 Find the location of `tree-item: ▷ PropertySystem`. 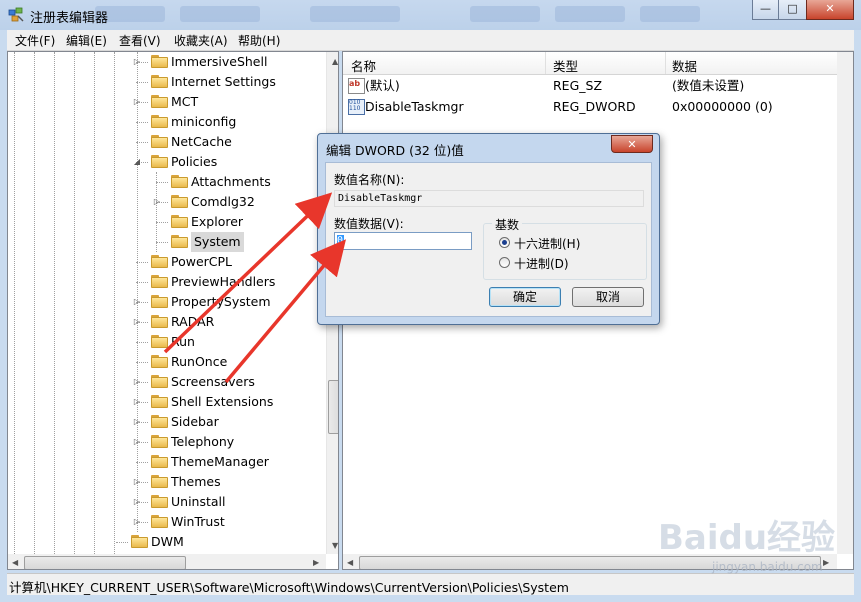

tree-item: ▷ PropertySystem is located at coordinates (167, 302).